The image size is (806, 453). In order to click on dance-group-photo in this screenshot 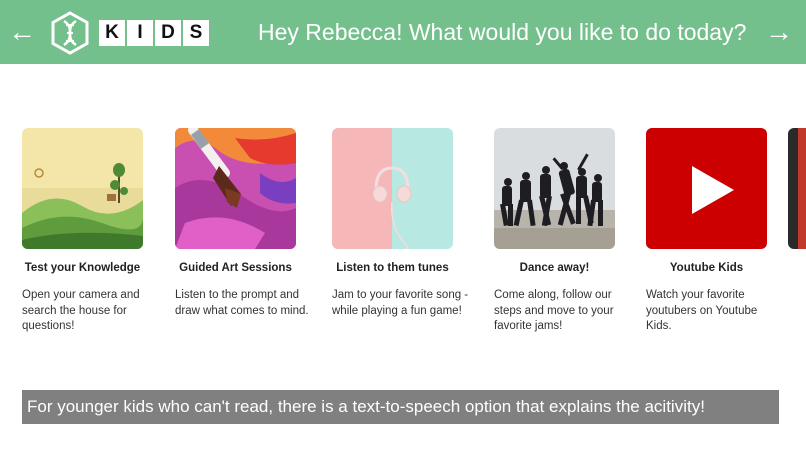, I will do `click(554, 188)`.